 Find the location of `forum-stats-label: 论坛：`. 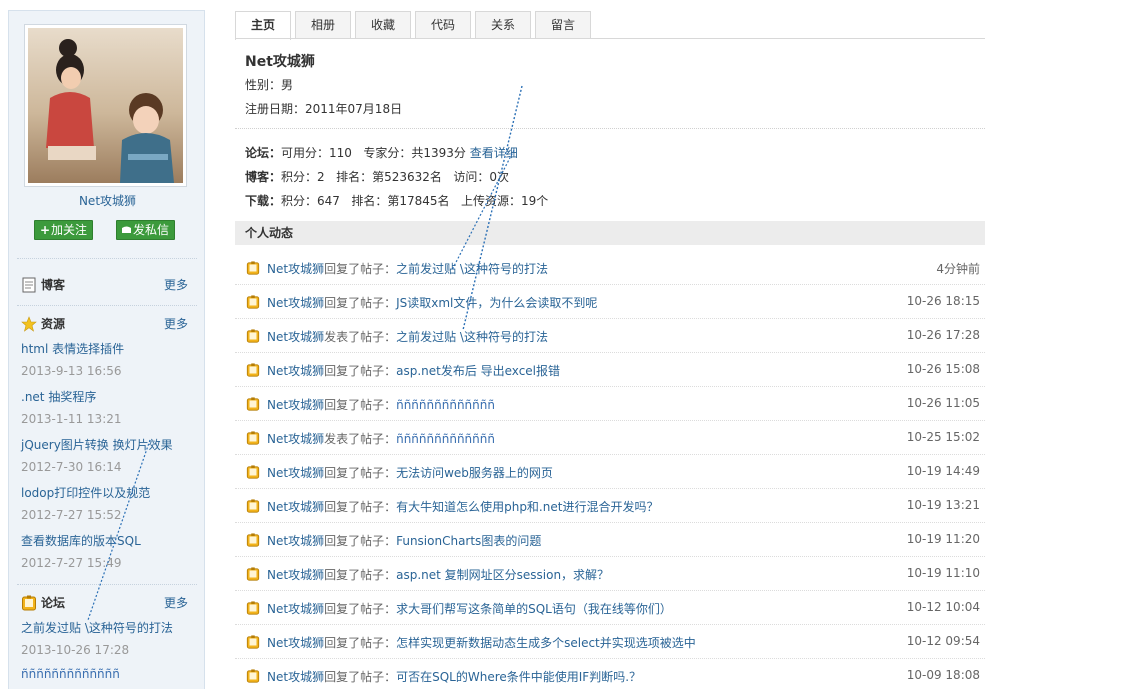

forum-stats-label: 论坛： is located at coordinates (263, 153).